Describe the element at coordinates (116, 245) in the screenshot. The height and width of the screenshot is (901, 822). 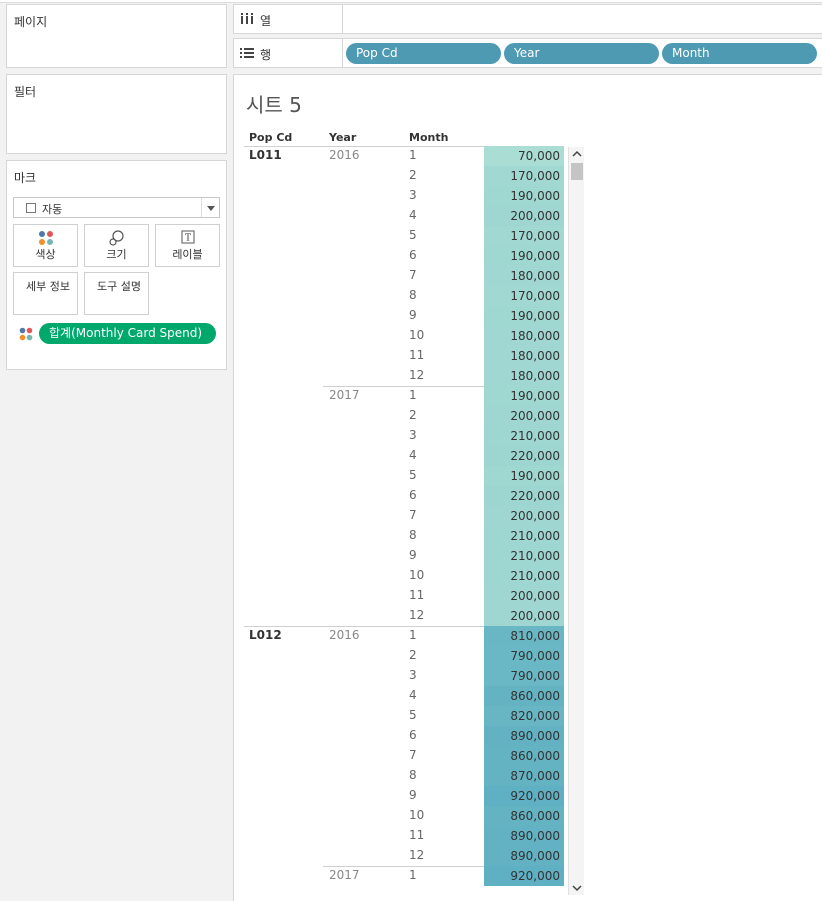
I see `size-button: 크기` at that location.